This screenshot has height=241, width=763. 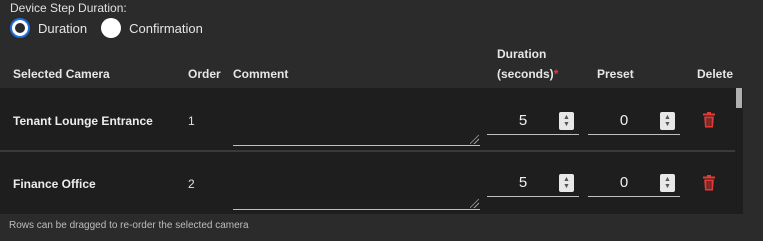 What do you see at coordinates (739, 98) in the screenshot?
I see `scrollbar-thumb` at bounding box center [739, 98].